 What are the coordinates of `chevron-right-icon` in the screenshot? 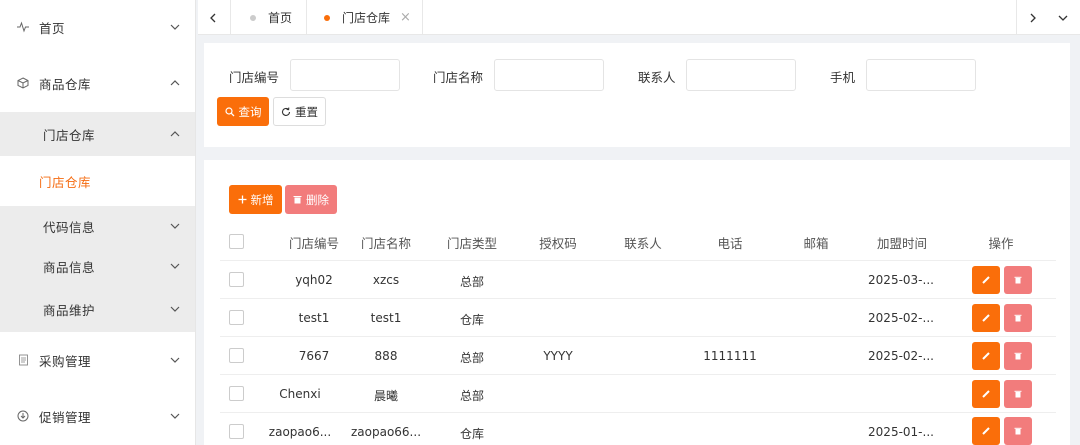 It's located at (1033, 17).